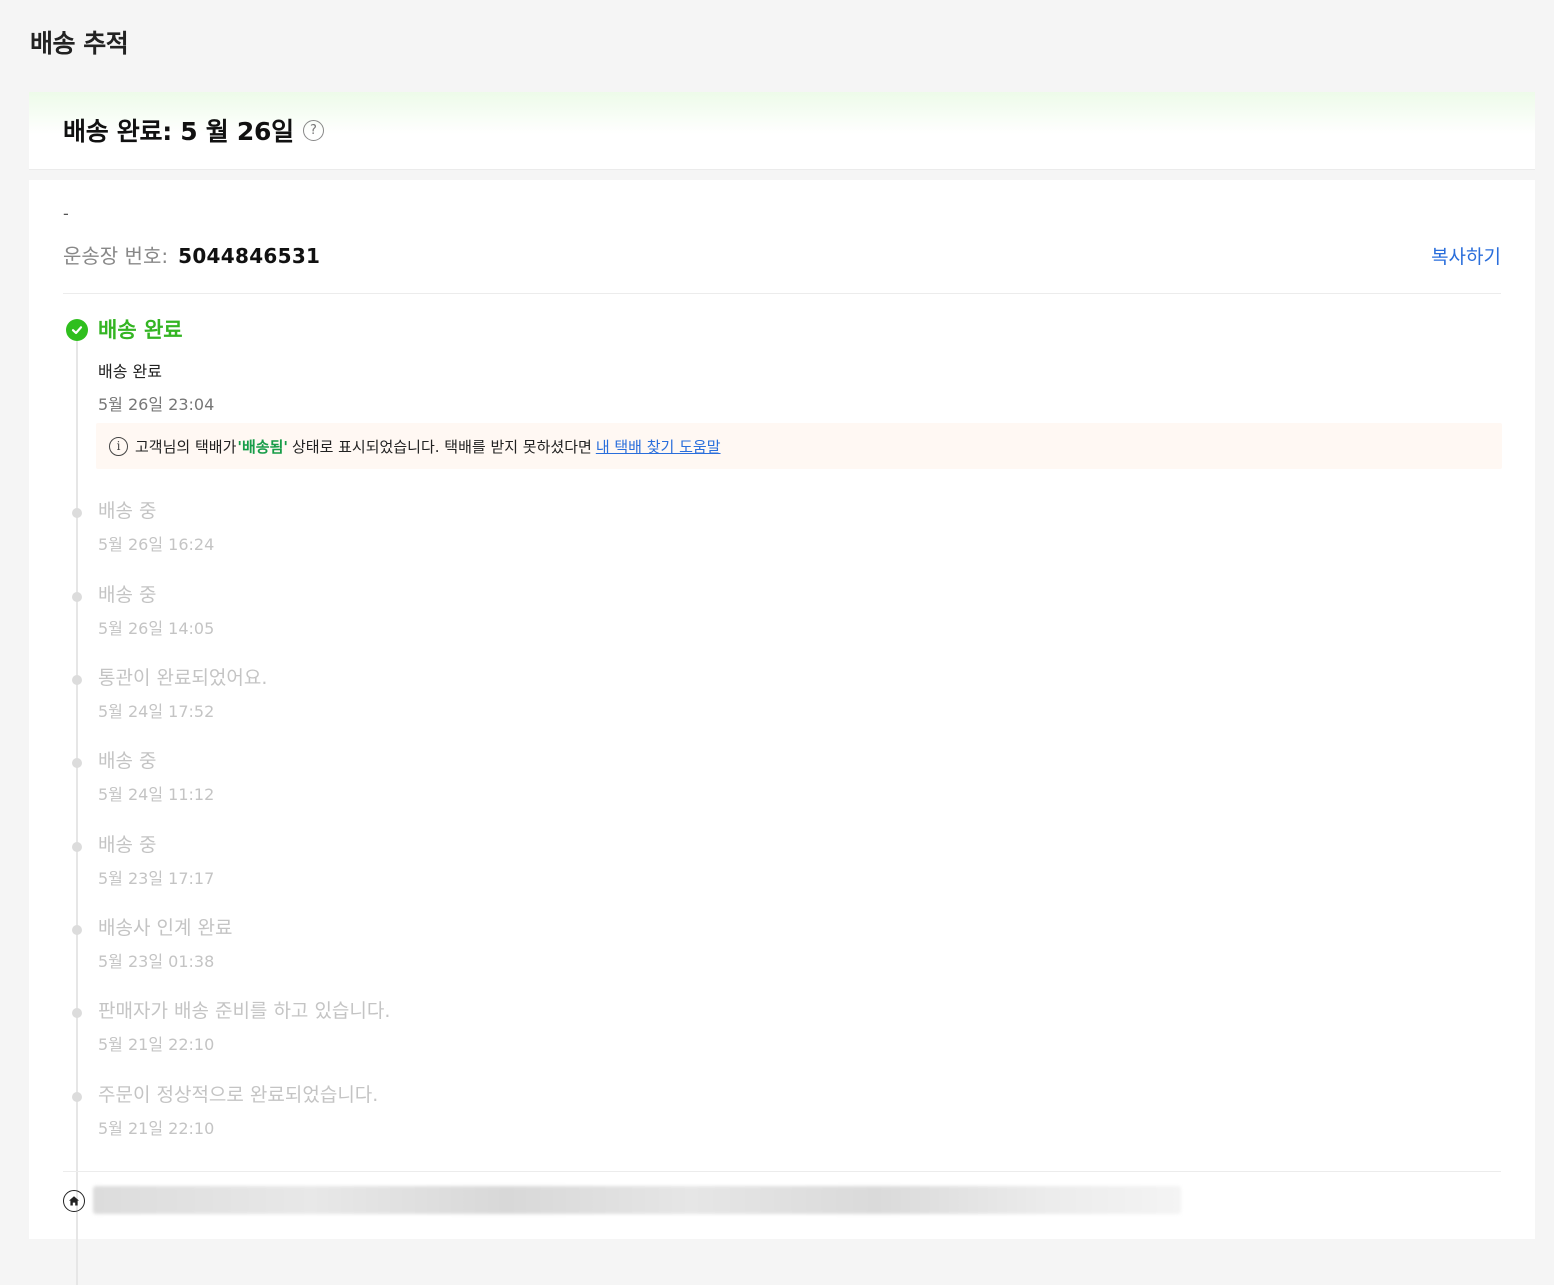 The image size is (1554, 1285). Describe the element at coordinates (140, 330) in the screenshot. I see `current-event-title: 배송 완료` at that location.